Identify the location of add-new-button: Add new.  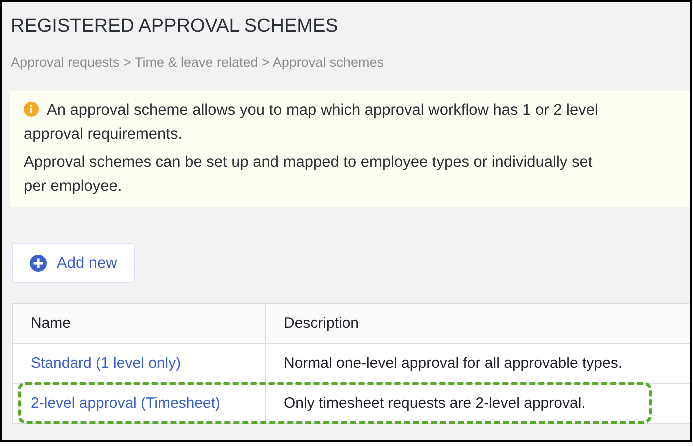
(74, 263).